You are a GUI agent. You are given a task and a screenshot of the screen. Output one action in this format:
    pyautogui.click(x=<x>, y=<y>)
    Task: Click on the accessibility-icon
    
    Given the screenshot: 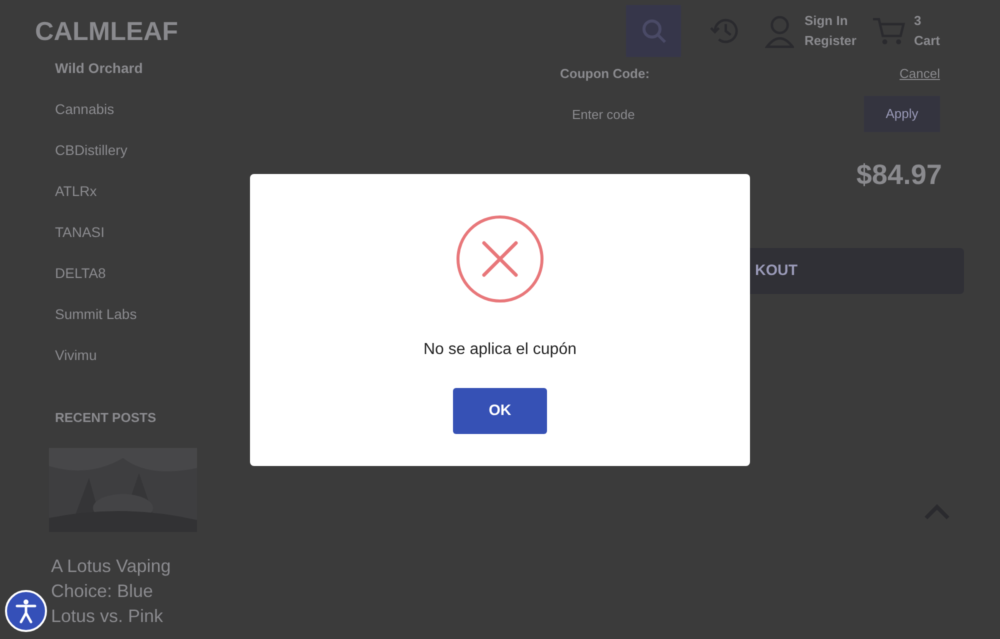 What is the action you would take?
    pyautogui.click(x=26, y=611)
    